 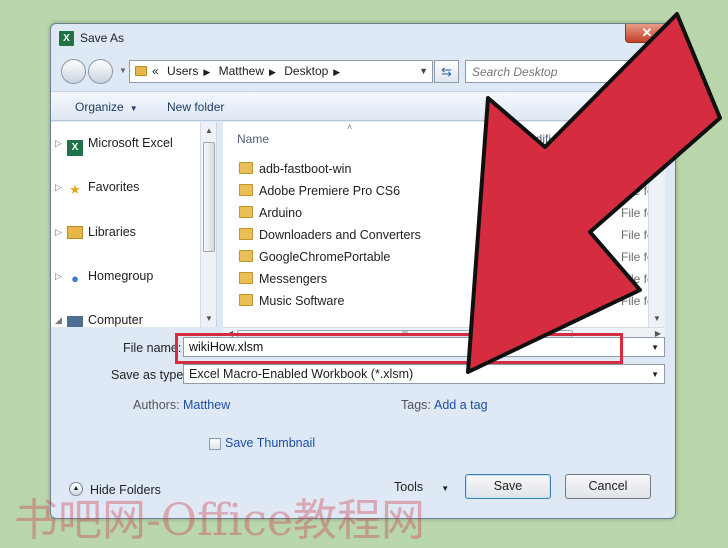 I want to click on authors-value: Matthew, so click(x=206, y=405).